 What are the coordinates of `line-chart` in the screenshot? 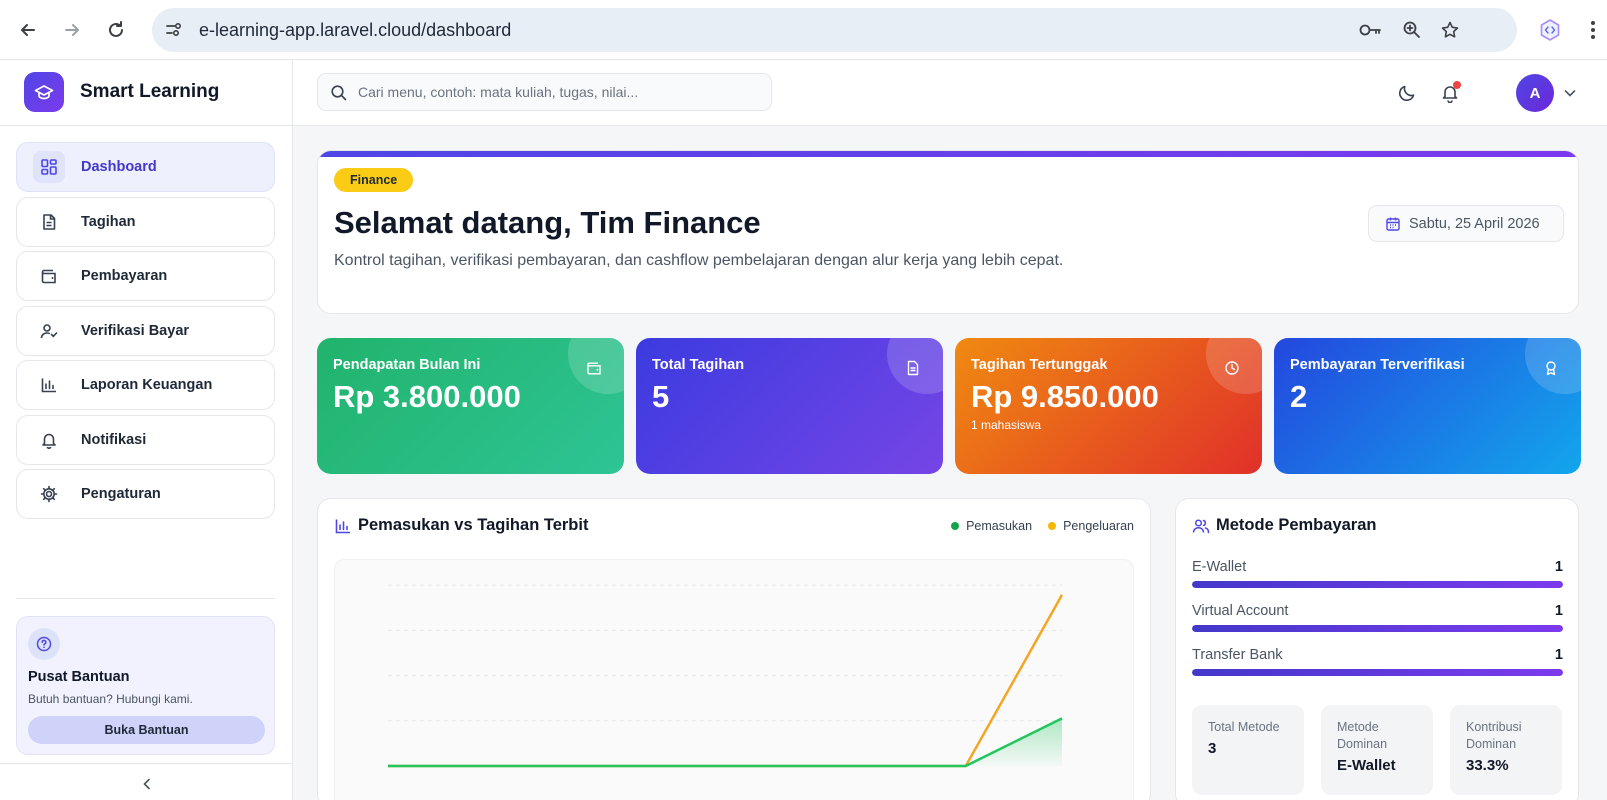 It's located at (726, 676).